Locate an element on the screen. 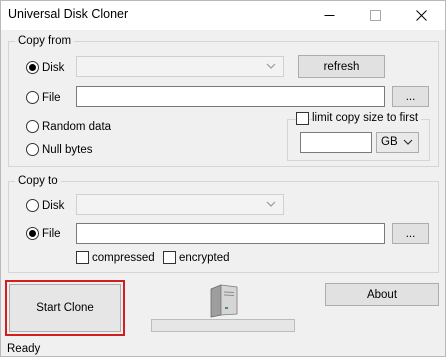  target-disk-radio is located at coordinates (32, 205).